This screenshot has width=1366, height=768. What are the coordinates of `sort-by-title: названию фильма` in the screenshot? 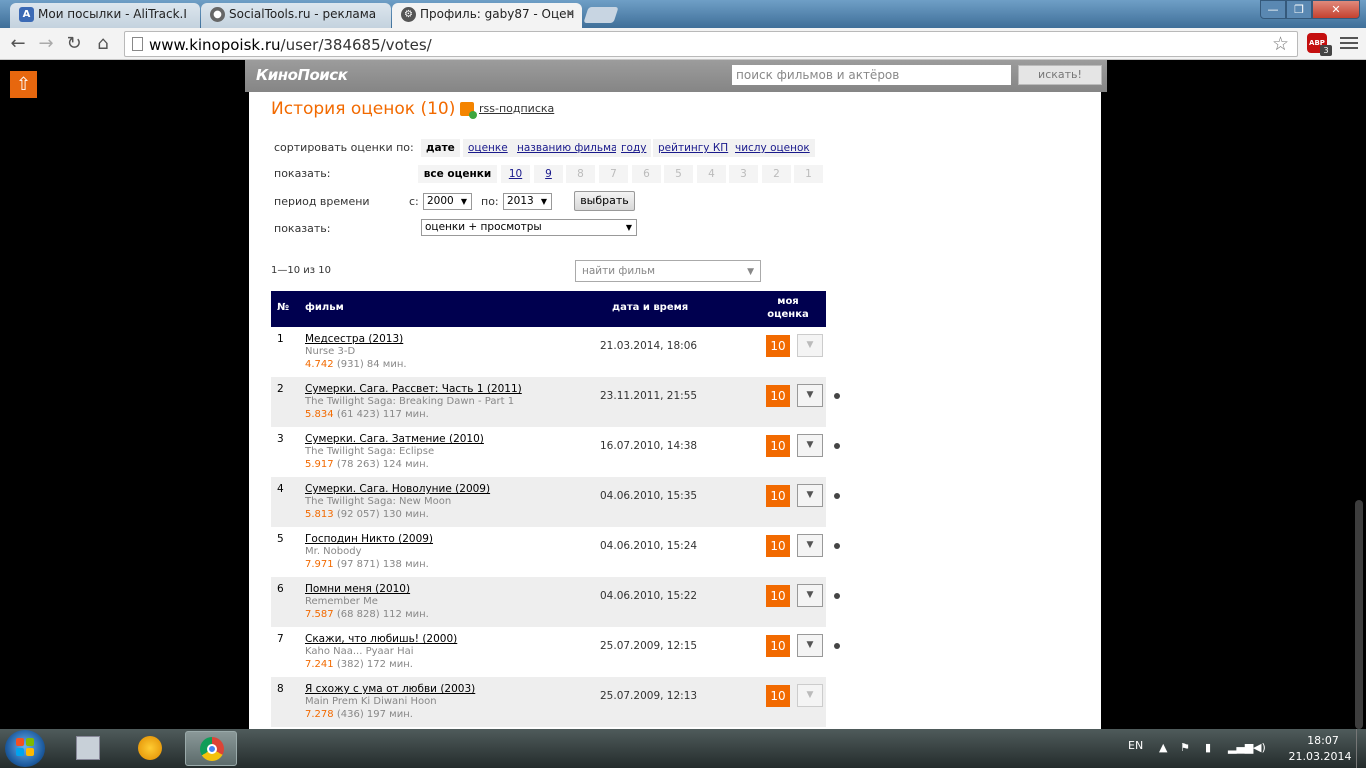 It's located at (567, 148).